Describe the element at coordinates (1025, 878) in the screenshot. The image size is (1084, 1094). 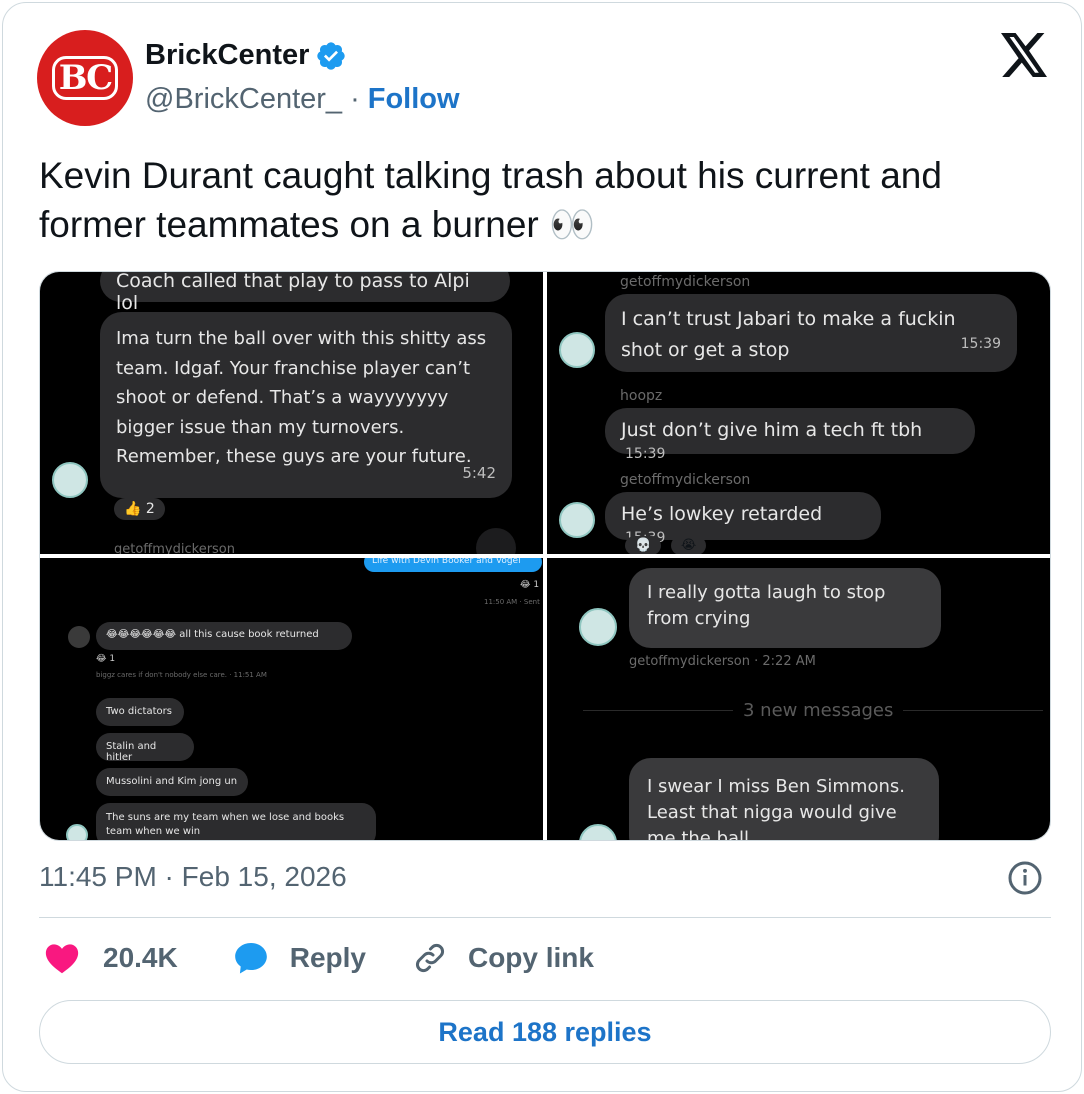
I see `info-icon` at that location.